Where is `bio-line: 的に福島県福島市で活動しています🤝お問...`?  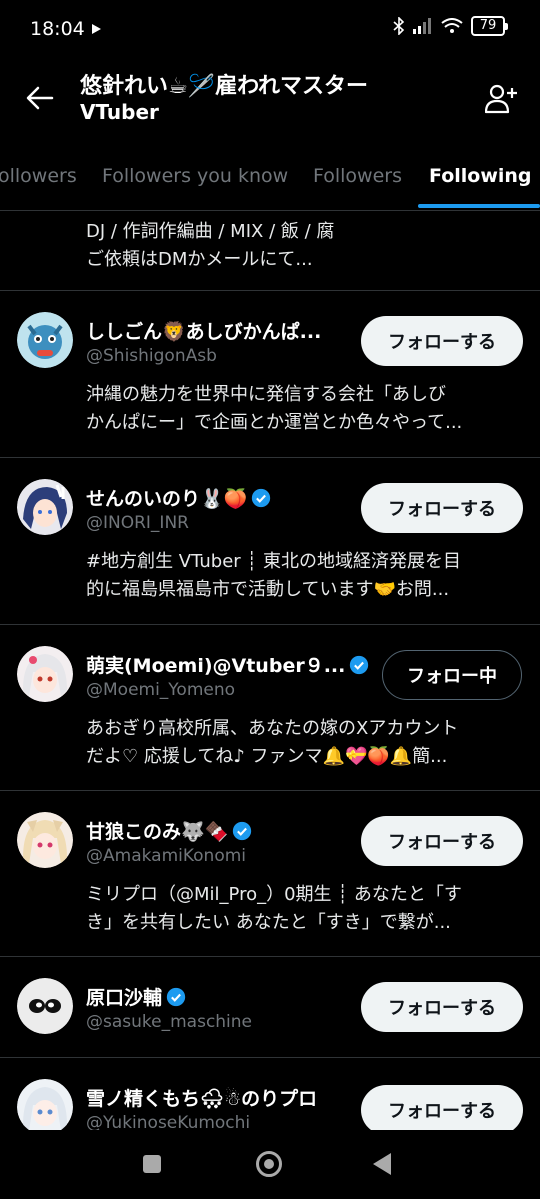 bio-line: 的に福島県福島市で活動しています🤝お問... is located at coordinates (268, 589).